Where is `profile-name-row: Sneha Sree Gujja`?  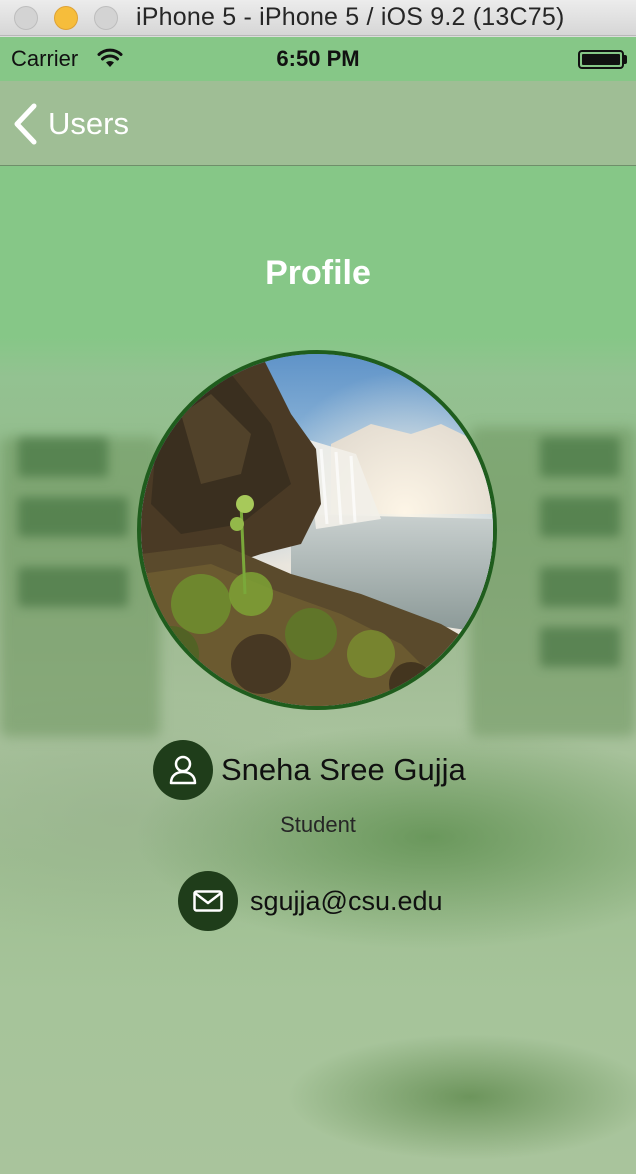
profile-name-row: Sneha Sree Gujja is located at coordinates (309, 770).